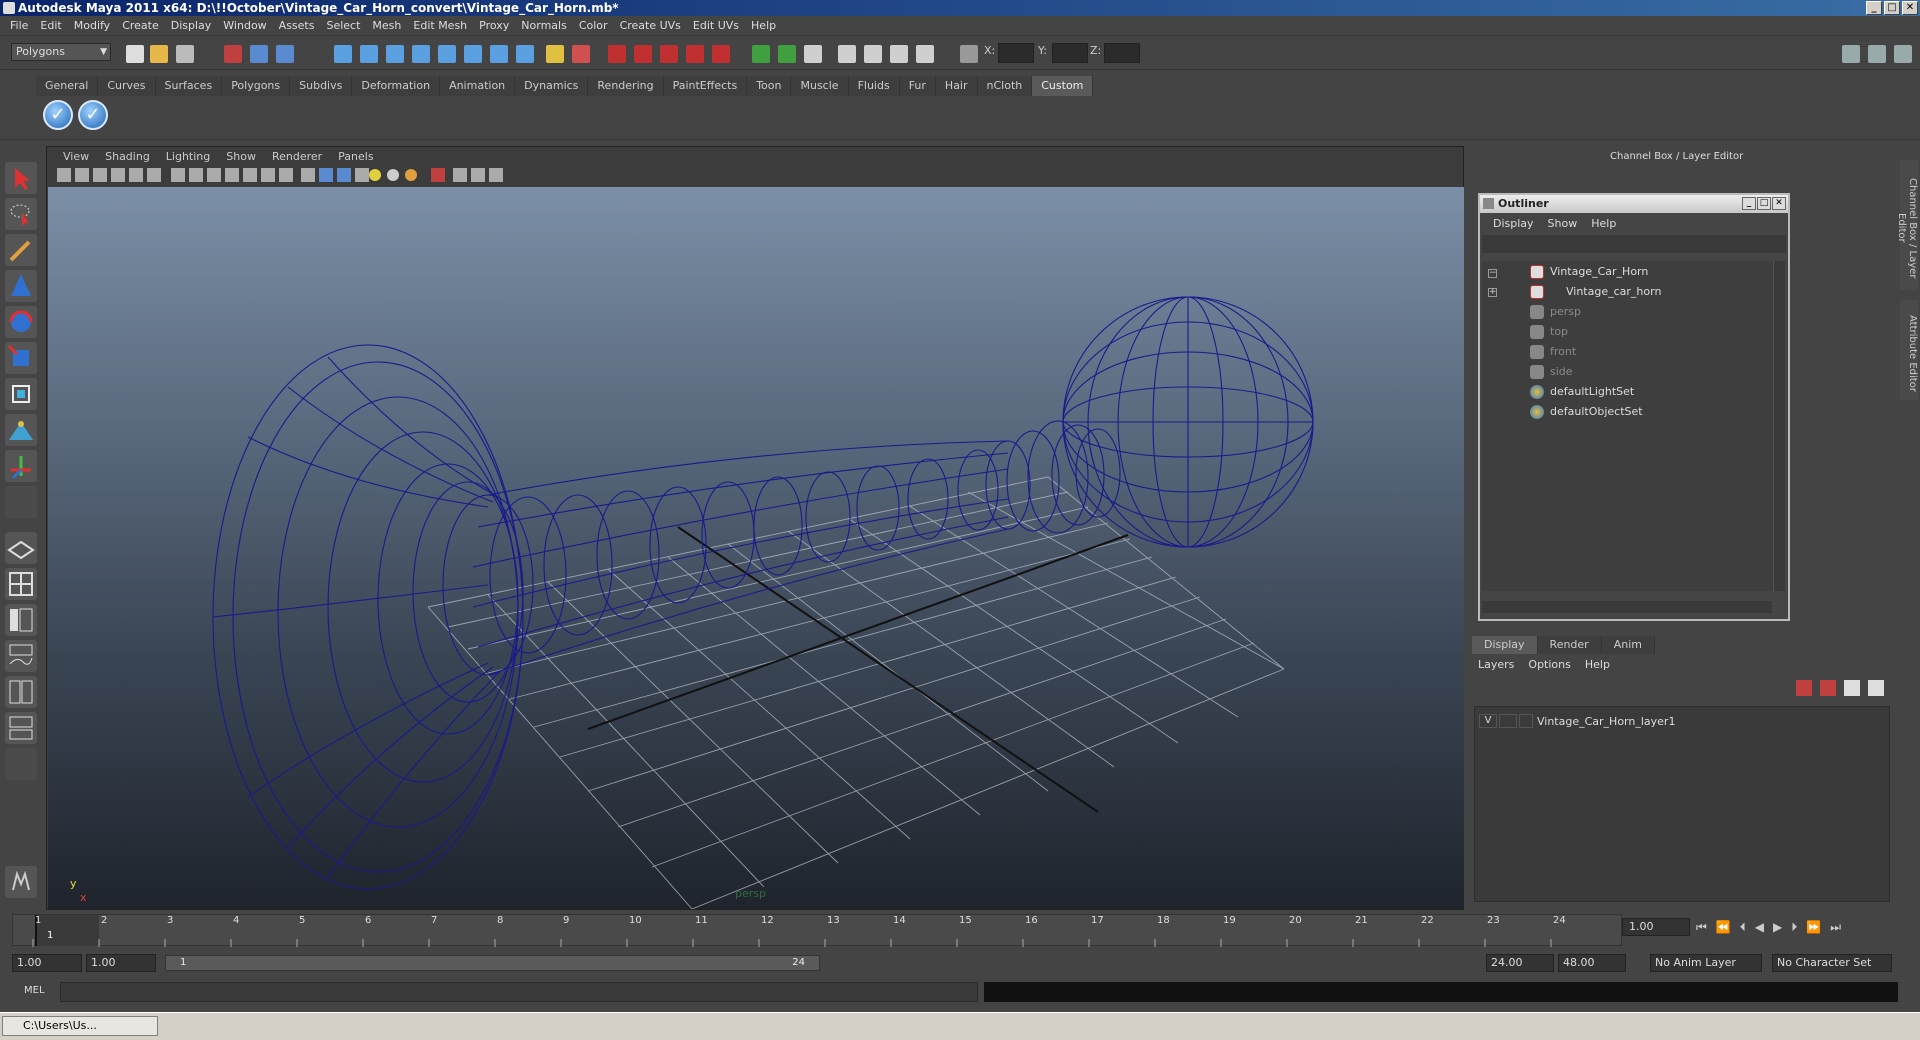 Image resolution: width=1920 pixels, height=1040 pixels. Describe the element at coordinates (386, 25) in the screenshot. I see `menu-mesh: Mesh` at that location.